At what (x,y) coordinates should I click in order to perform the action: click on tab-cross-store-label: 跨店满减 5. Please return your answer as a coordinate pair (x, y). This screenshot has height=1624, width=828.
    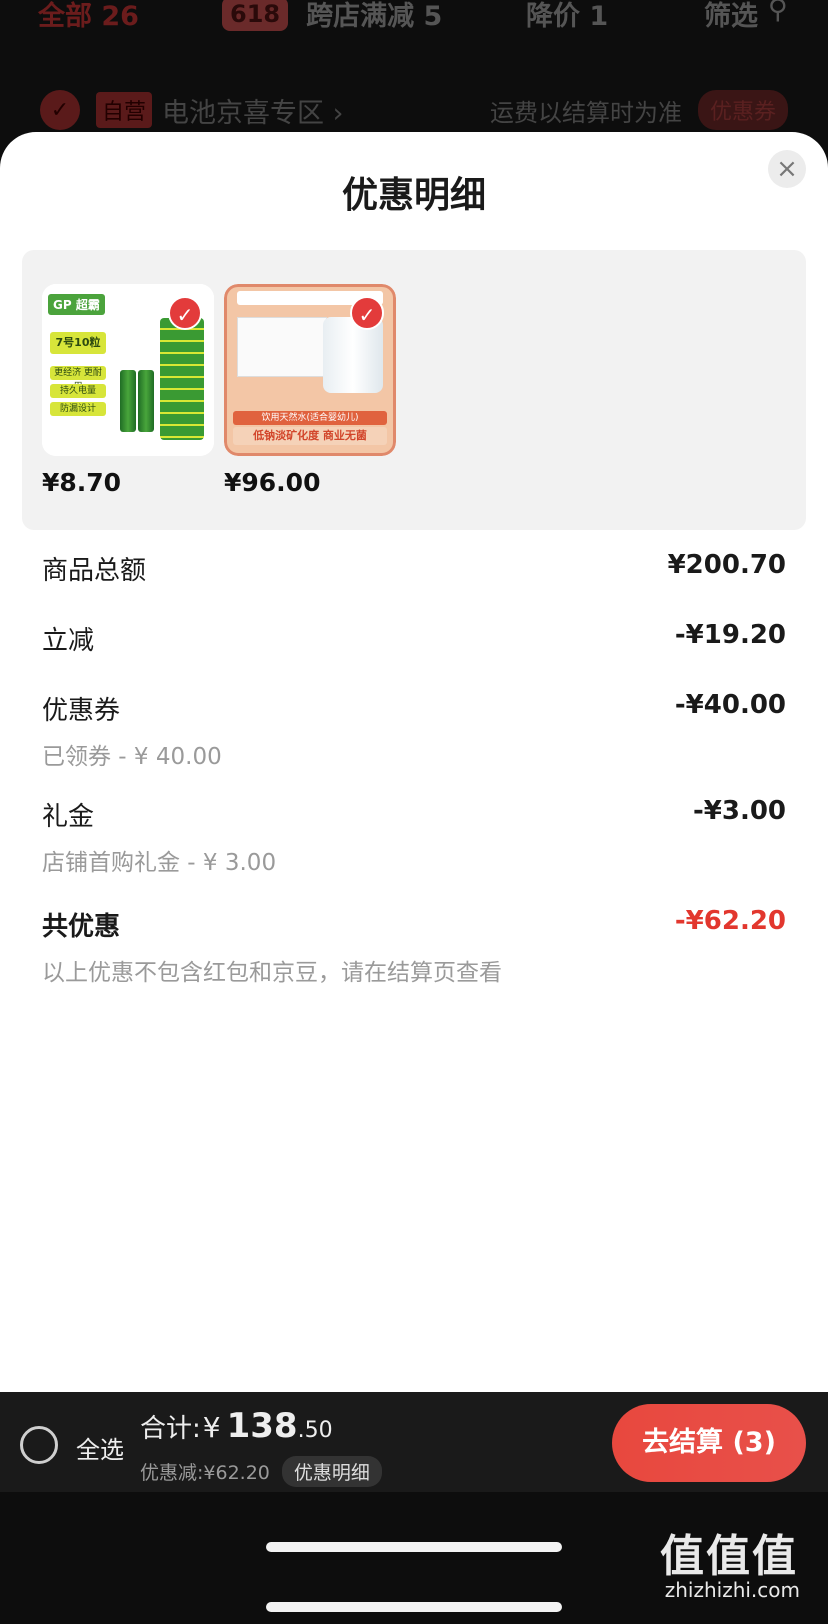
    Looking at the image, I should click on (374, 16).